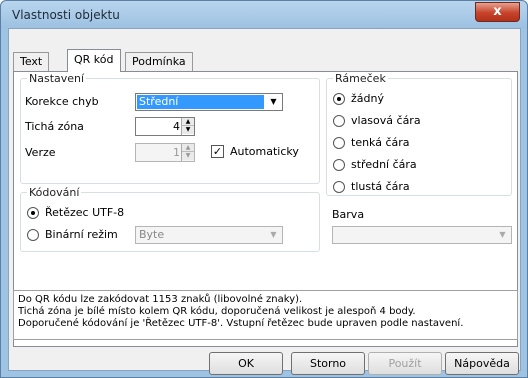 This screenshot has width=528, height=378. Describe the element at coordinates (217, 151) in the screenshot. I see `automatic-checkbox: ✓` at that location.